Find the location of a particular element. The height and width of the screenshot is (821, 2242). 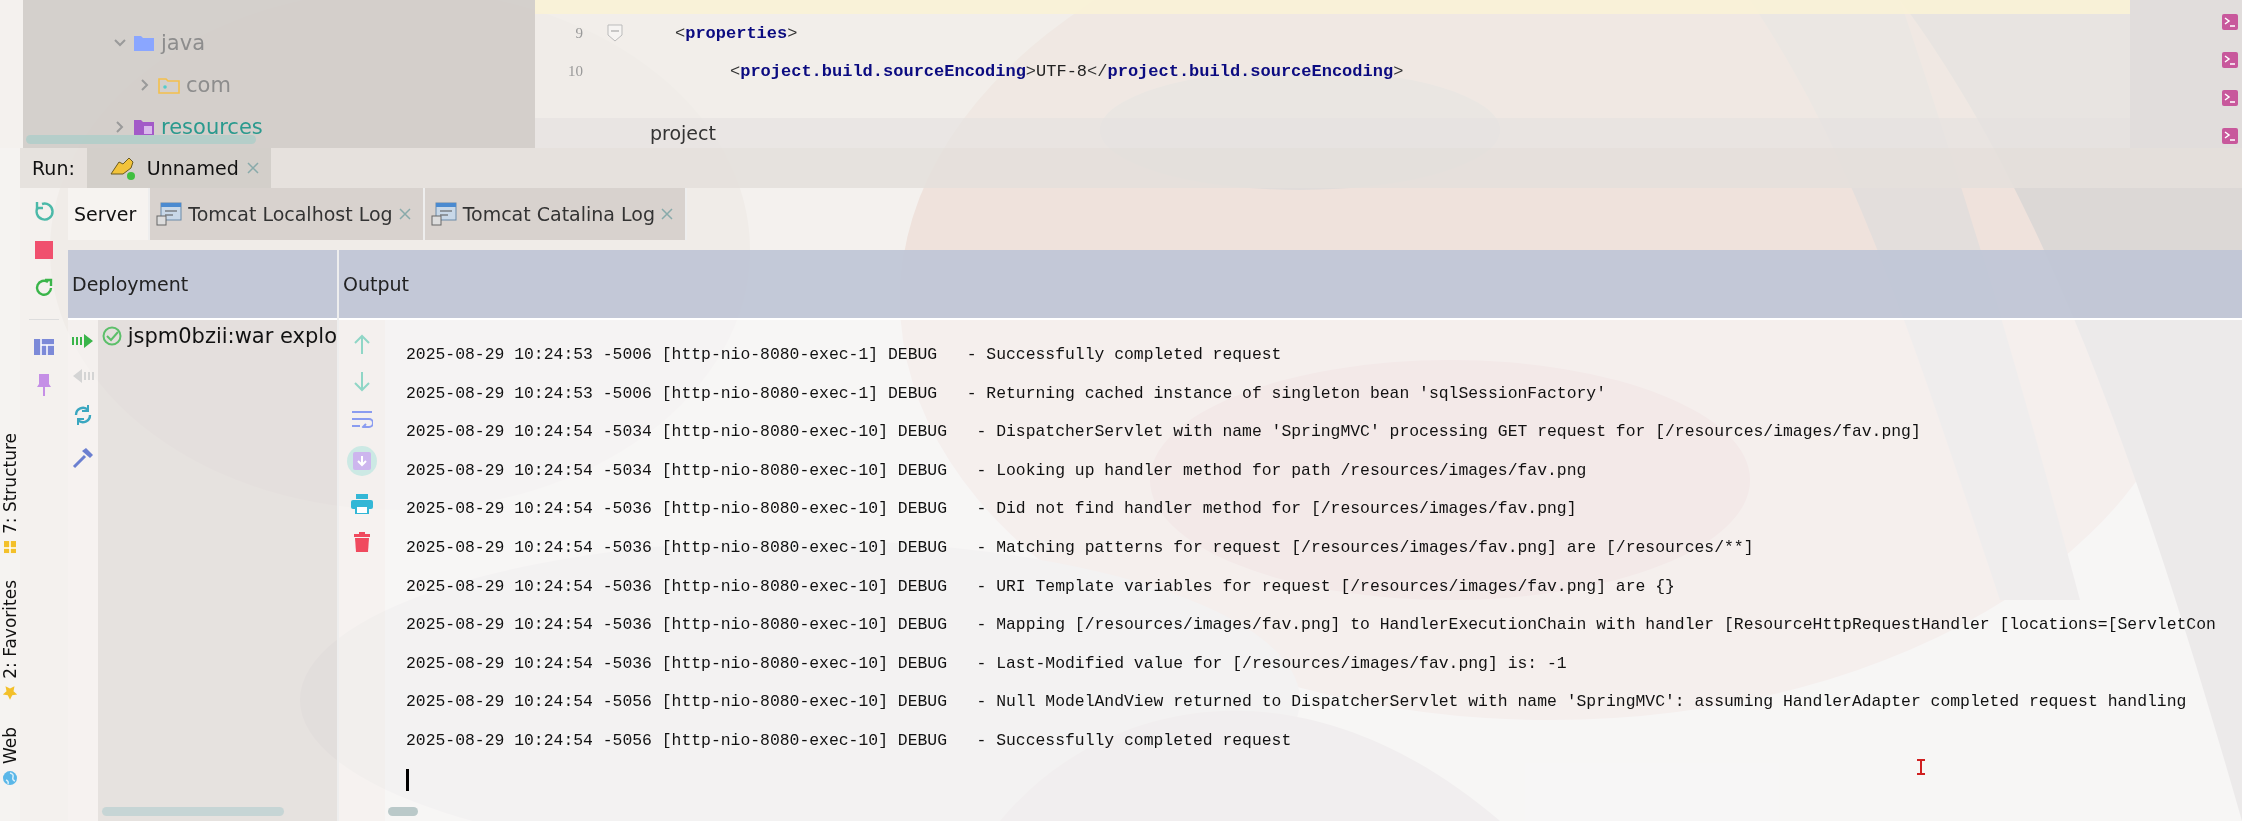

soft-wrap-icon is located at coordinates (362, 419).